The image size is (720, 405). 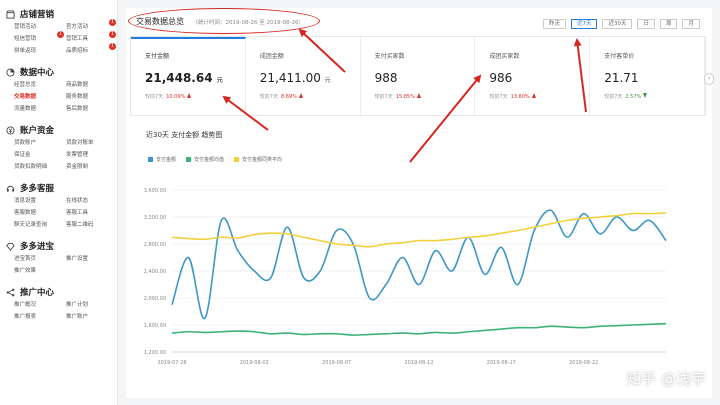 What do you see at coordinates (77, 201) in the screenshot?
I see `sidebar-item-label: 在线状态` at bounding box center [77, 201].